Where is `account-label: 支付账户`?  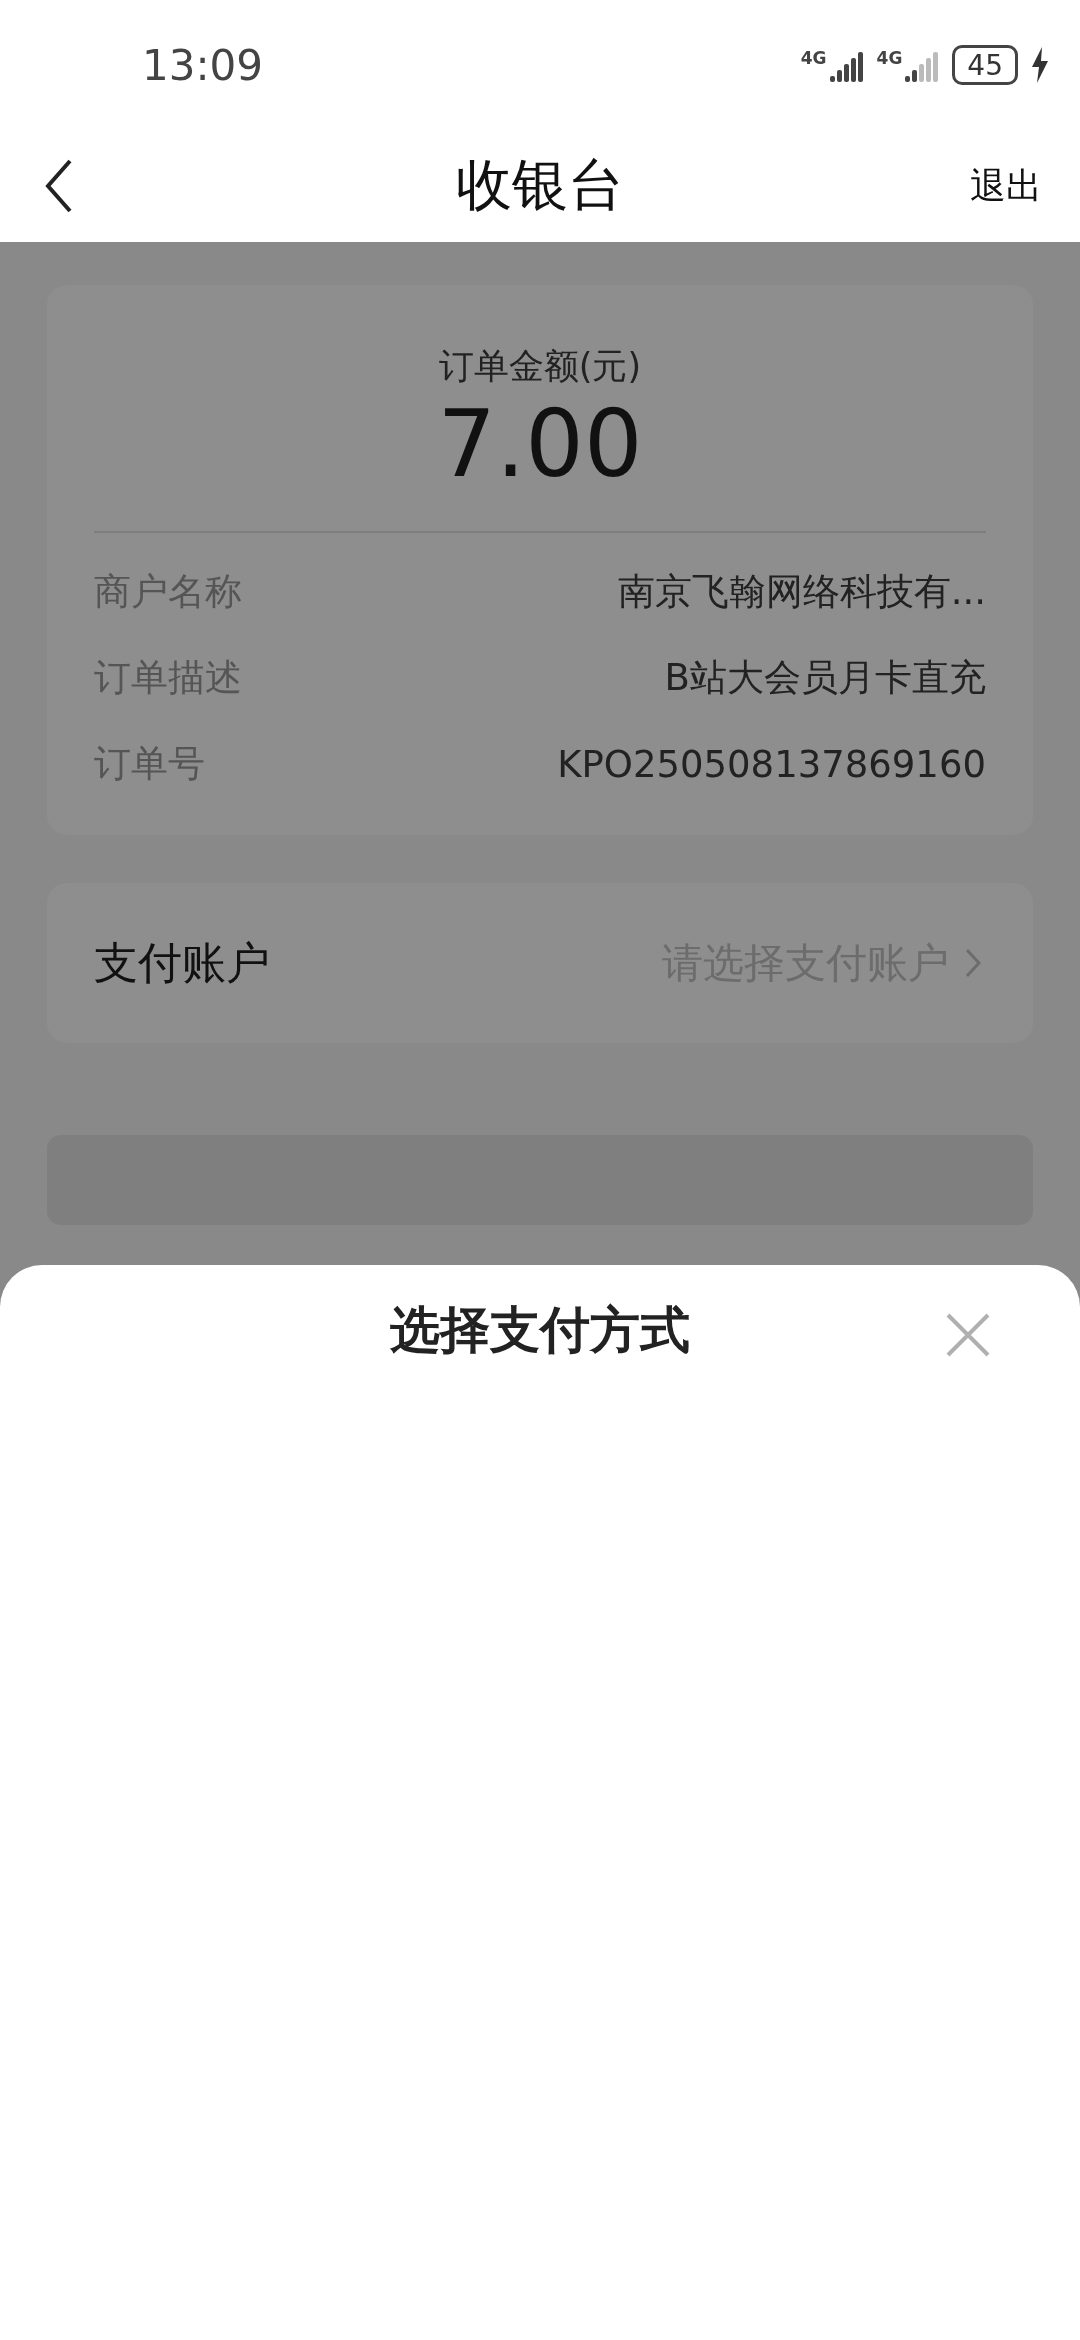 account-label: 支付账户 is located at coordinates (182, 962).